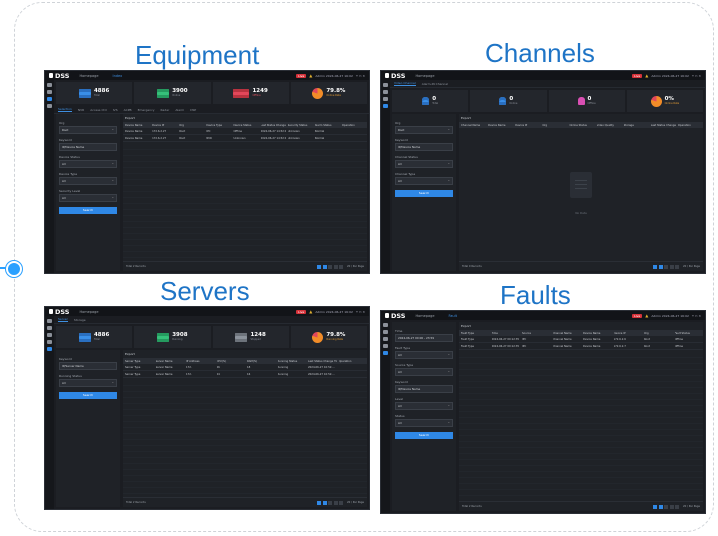  What do you see at coordinates (128, 110) in the screenshot?
I see `subtab-4: ACPB` at bounding box center [128, 110].